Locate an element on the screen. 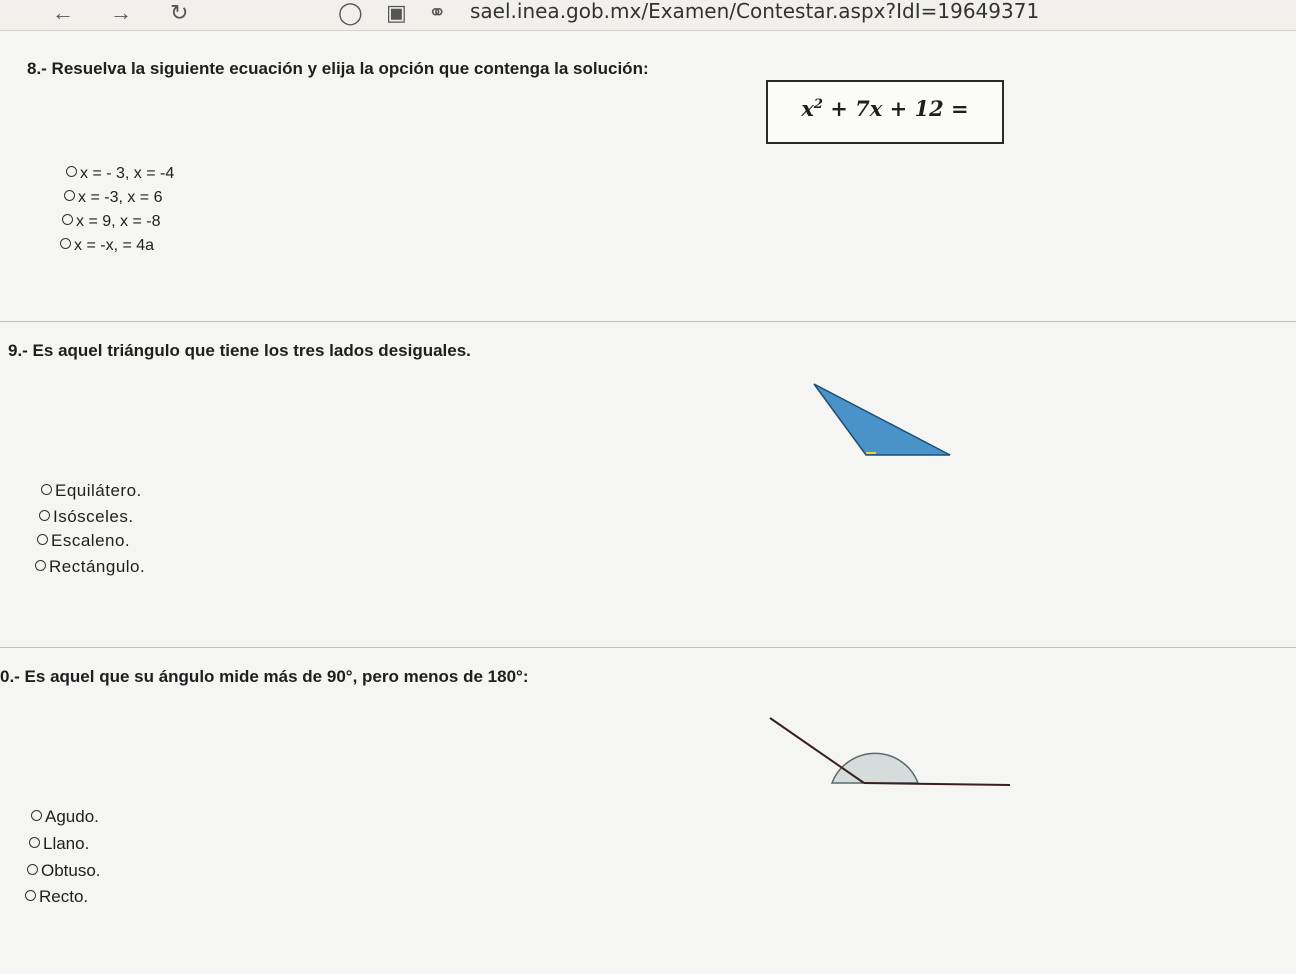 The width and height of the screenshot is (1296, 974). lock-icon: ▣ is located at coordinates (396, 14).